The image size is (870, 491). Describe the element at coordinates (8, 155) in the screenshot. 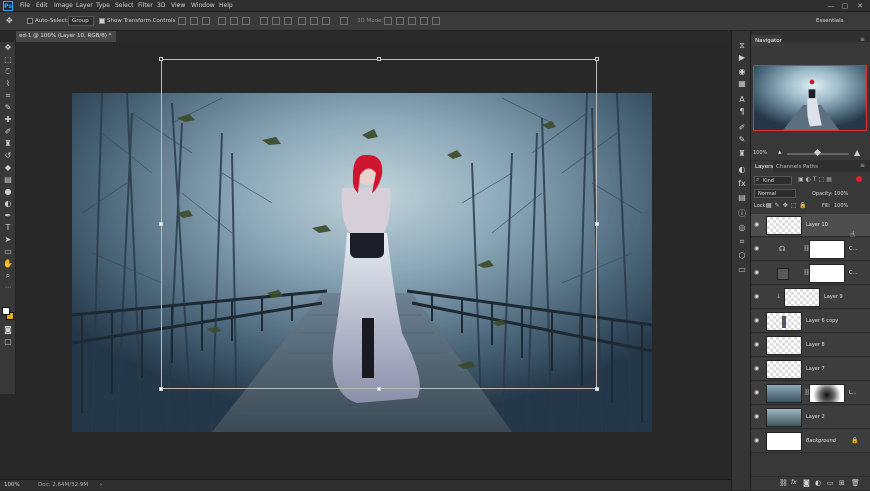

I see `history-brush-tool-icon: ↺` at that location.